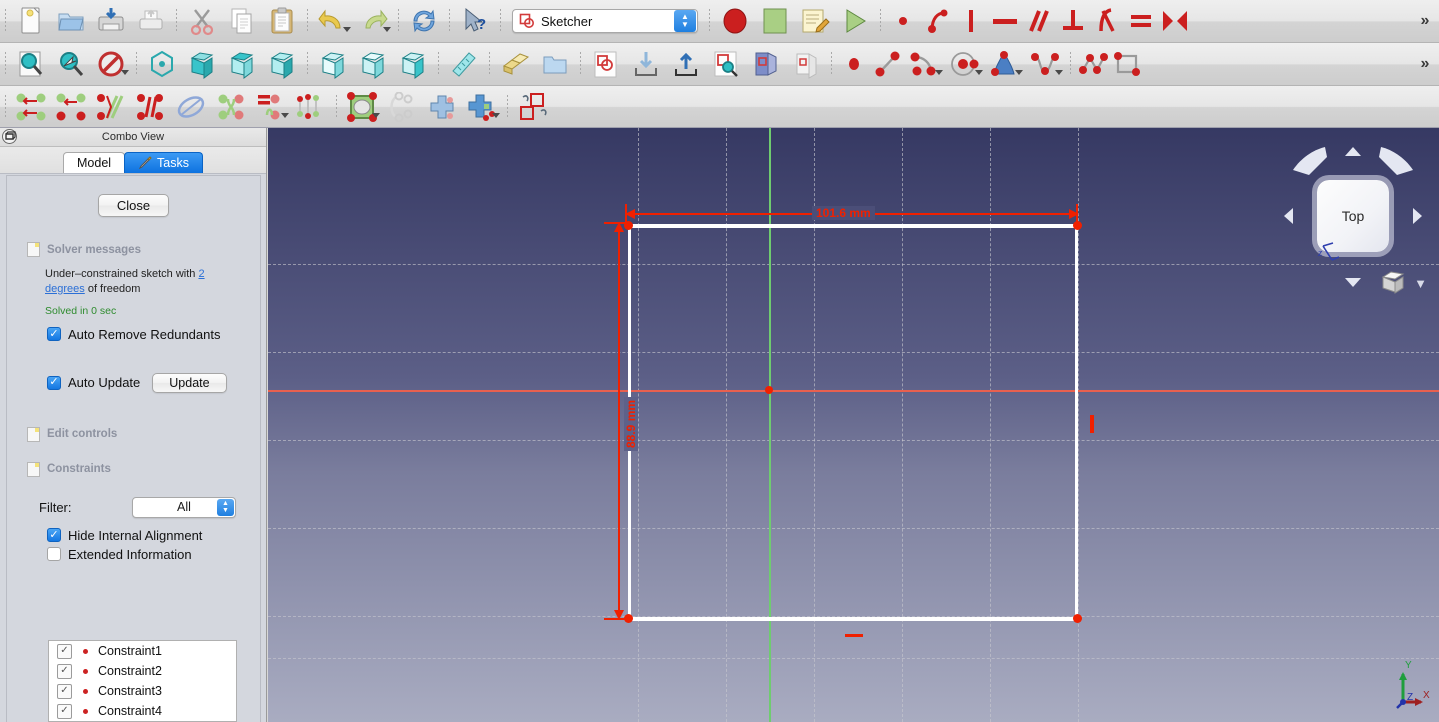 Image resolution: width=1439 pixels, height=722 pixels. Describe the element at coordinates (1093, 64) in the screenshot. I see `create-polyline-button` at that location.